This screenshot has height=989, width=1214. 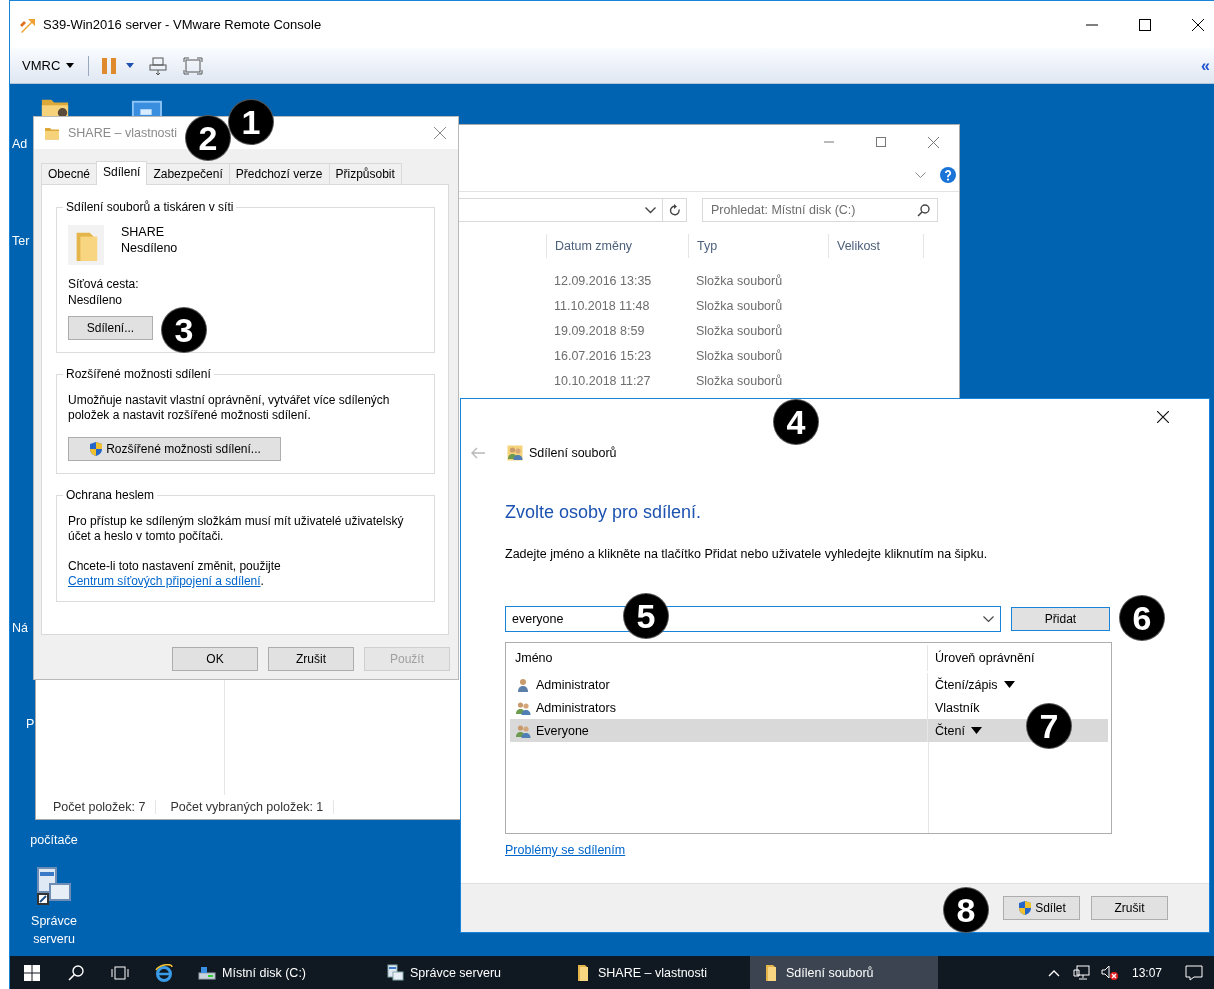 I want to click on help-link: Problémy se sdílením, so click(x=565, y=850).